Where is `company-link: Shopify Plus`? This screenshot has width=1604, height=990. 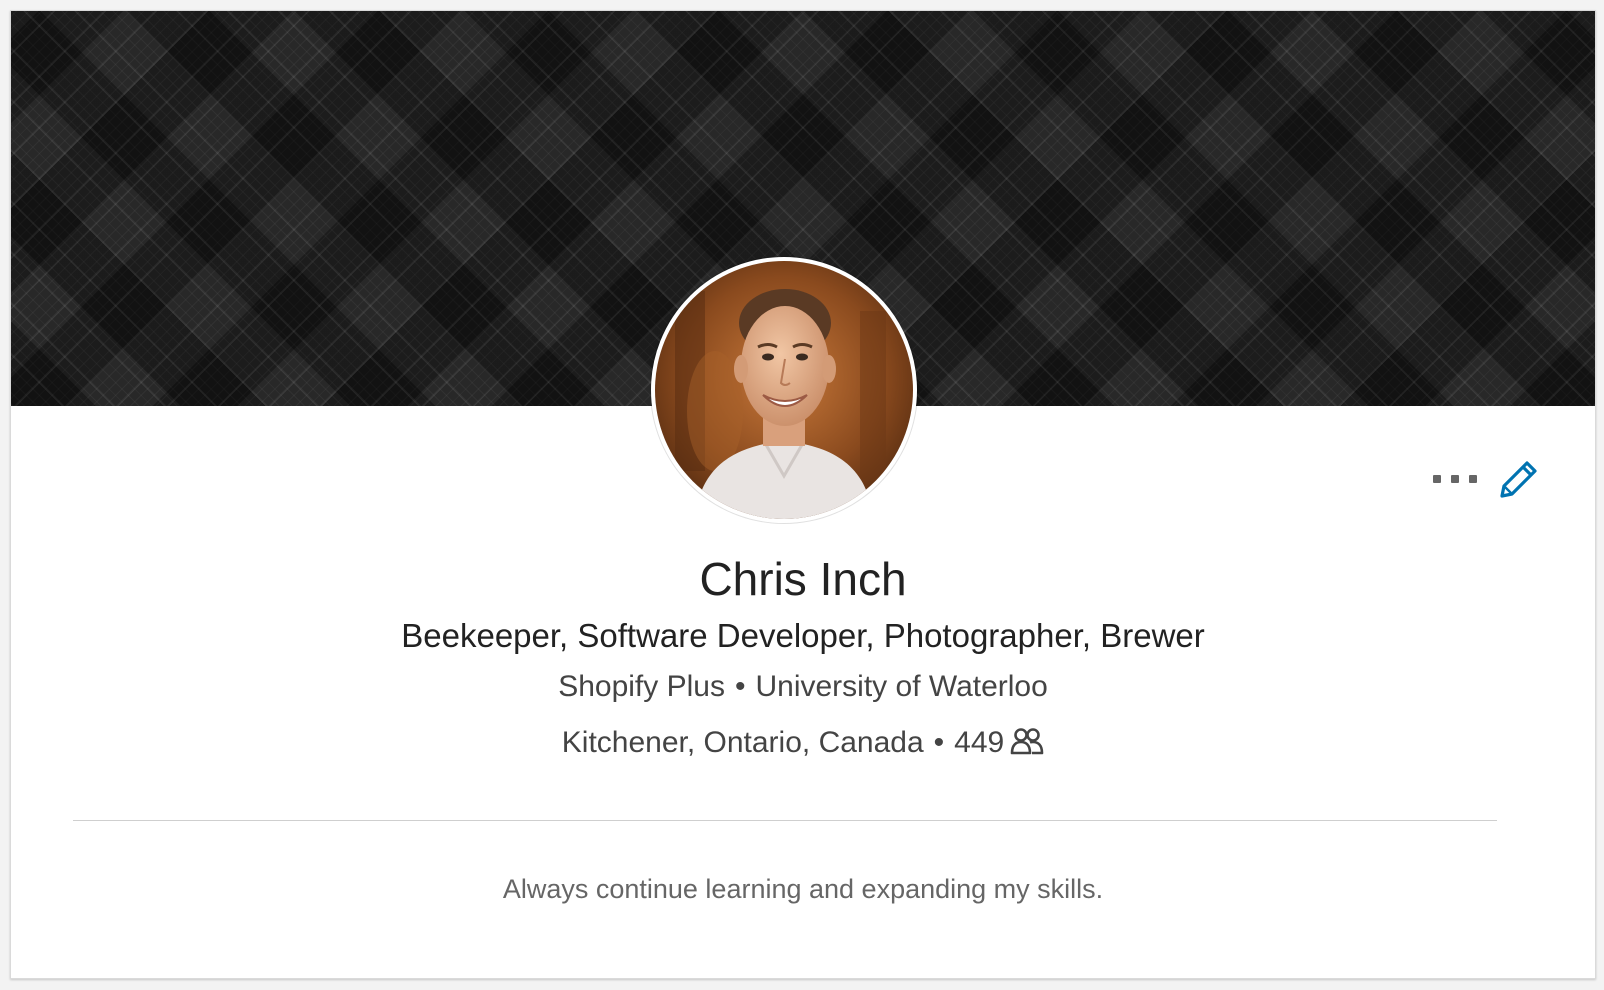
company-link: Shopify Plus is located at coordinates (641, 686).